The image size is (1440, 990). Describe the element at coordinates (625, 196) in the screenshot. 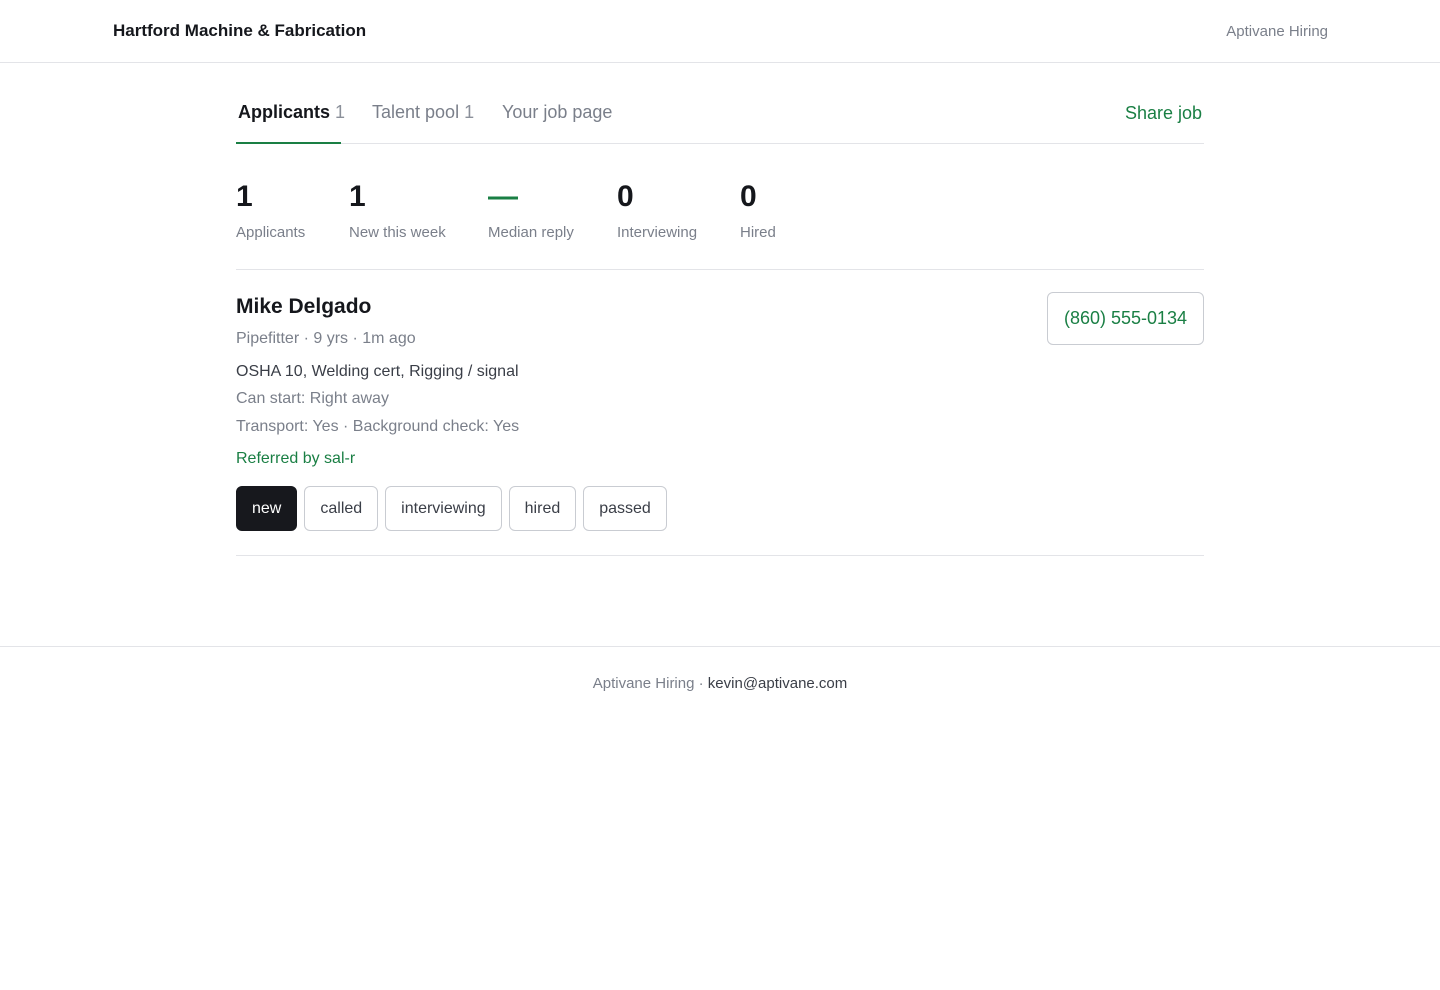

I see `stat-interviewing-value: 0` at that location.